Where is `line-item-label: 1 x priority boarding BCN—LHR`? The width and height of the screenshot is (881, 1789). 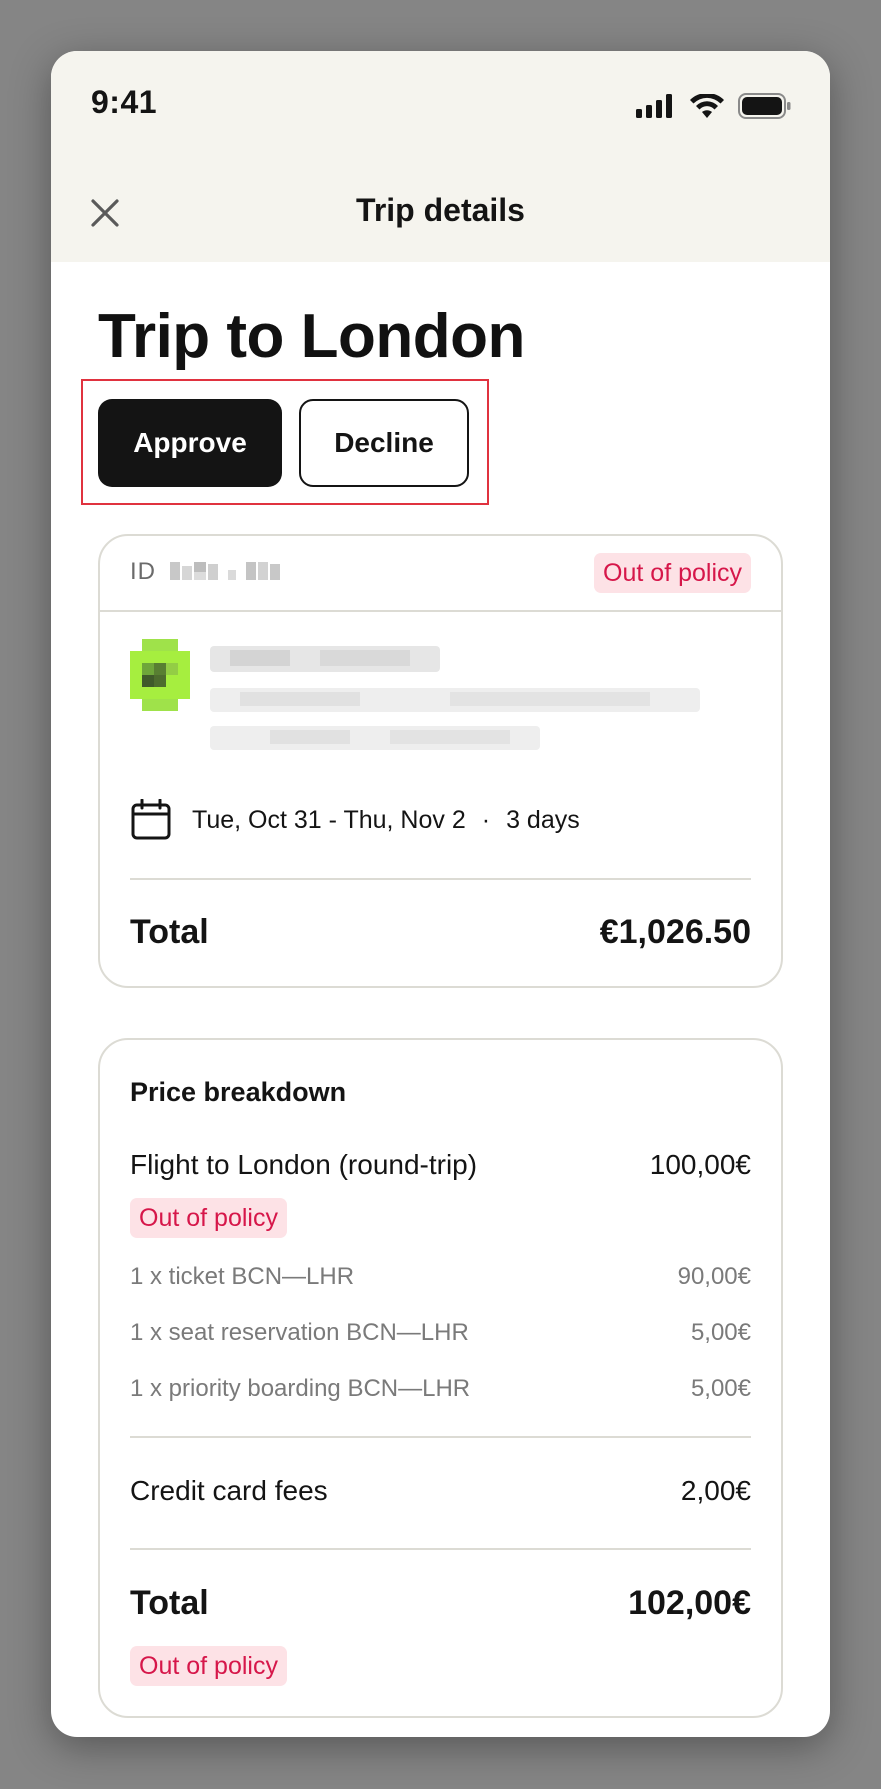 line-item-label: 1 x priority boarding BCN—LHR is located at coordinates (300, 1388).